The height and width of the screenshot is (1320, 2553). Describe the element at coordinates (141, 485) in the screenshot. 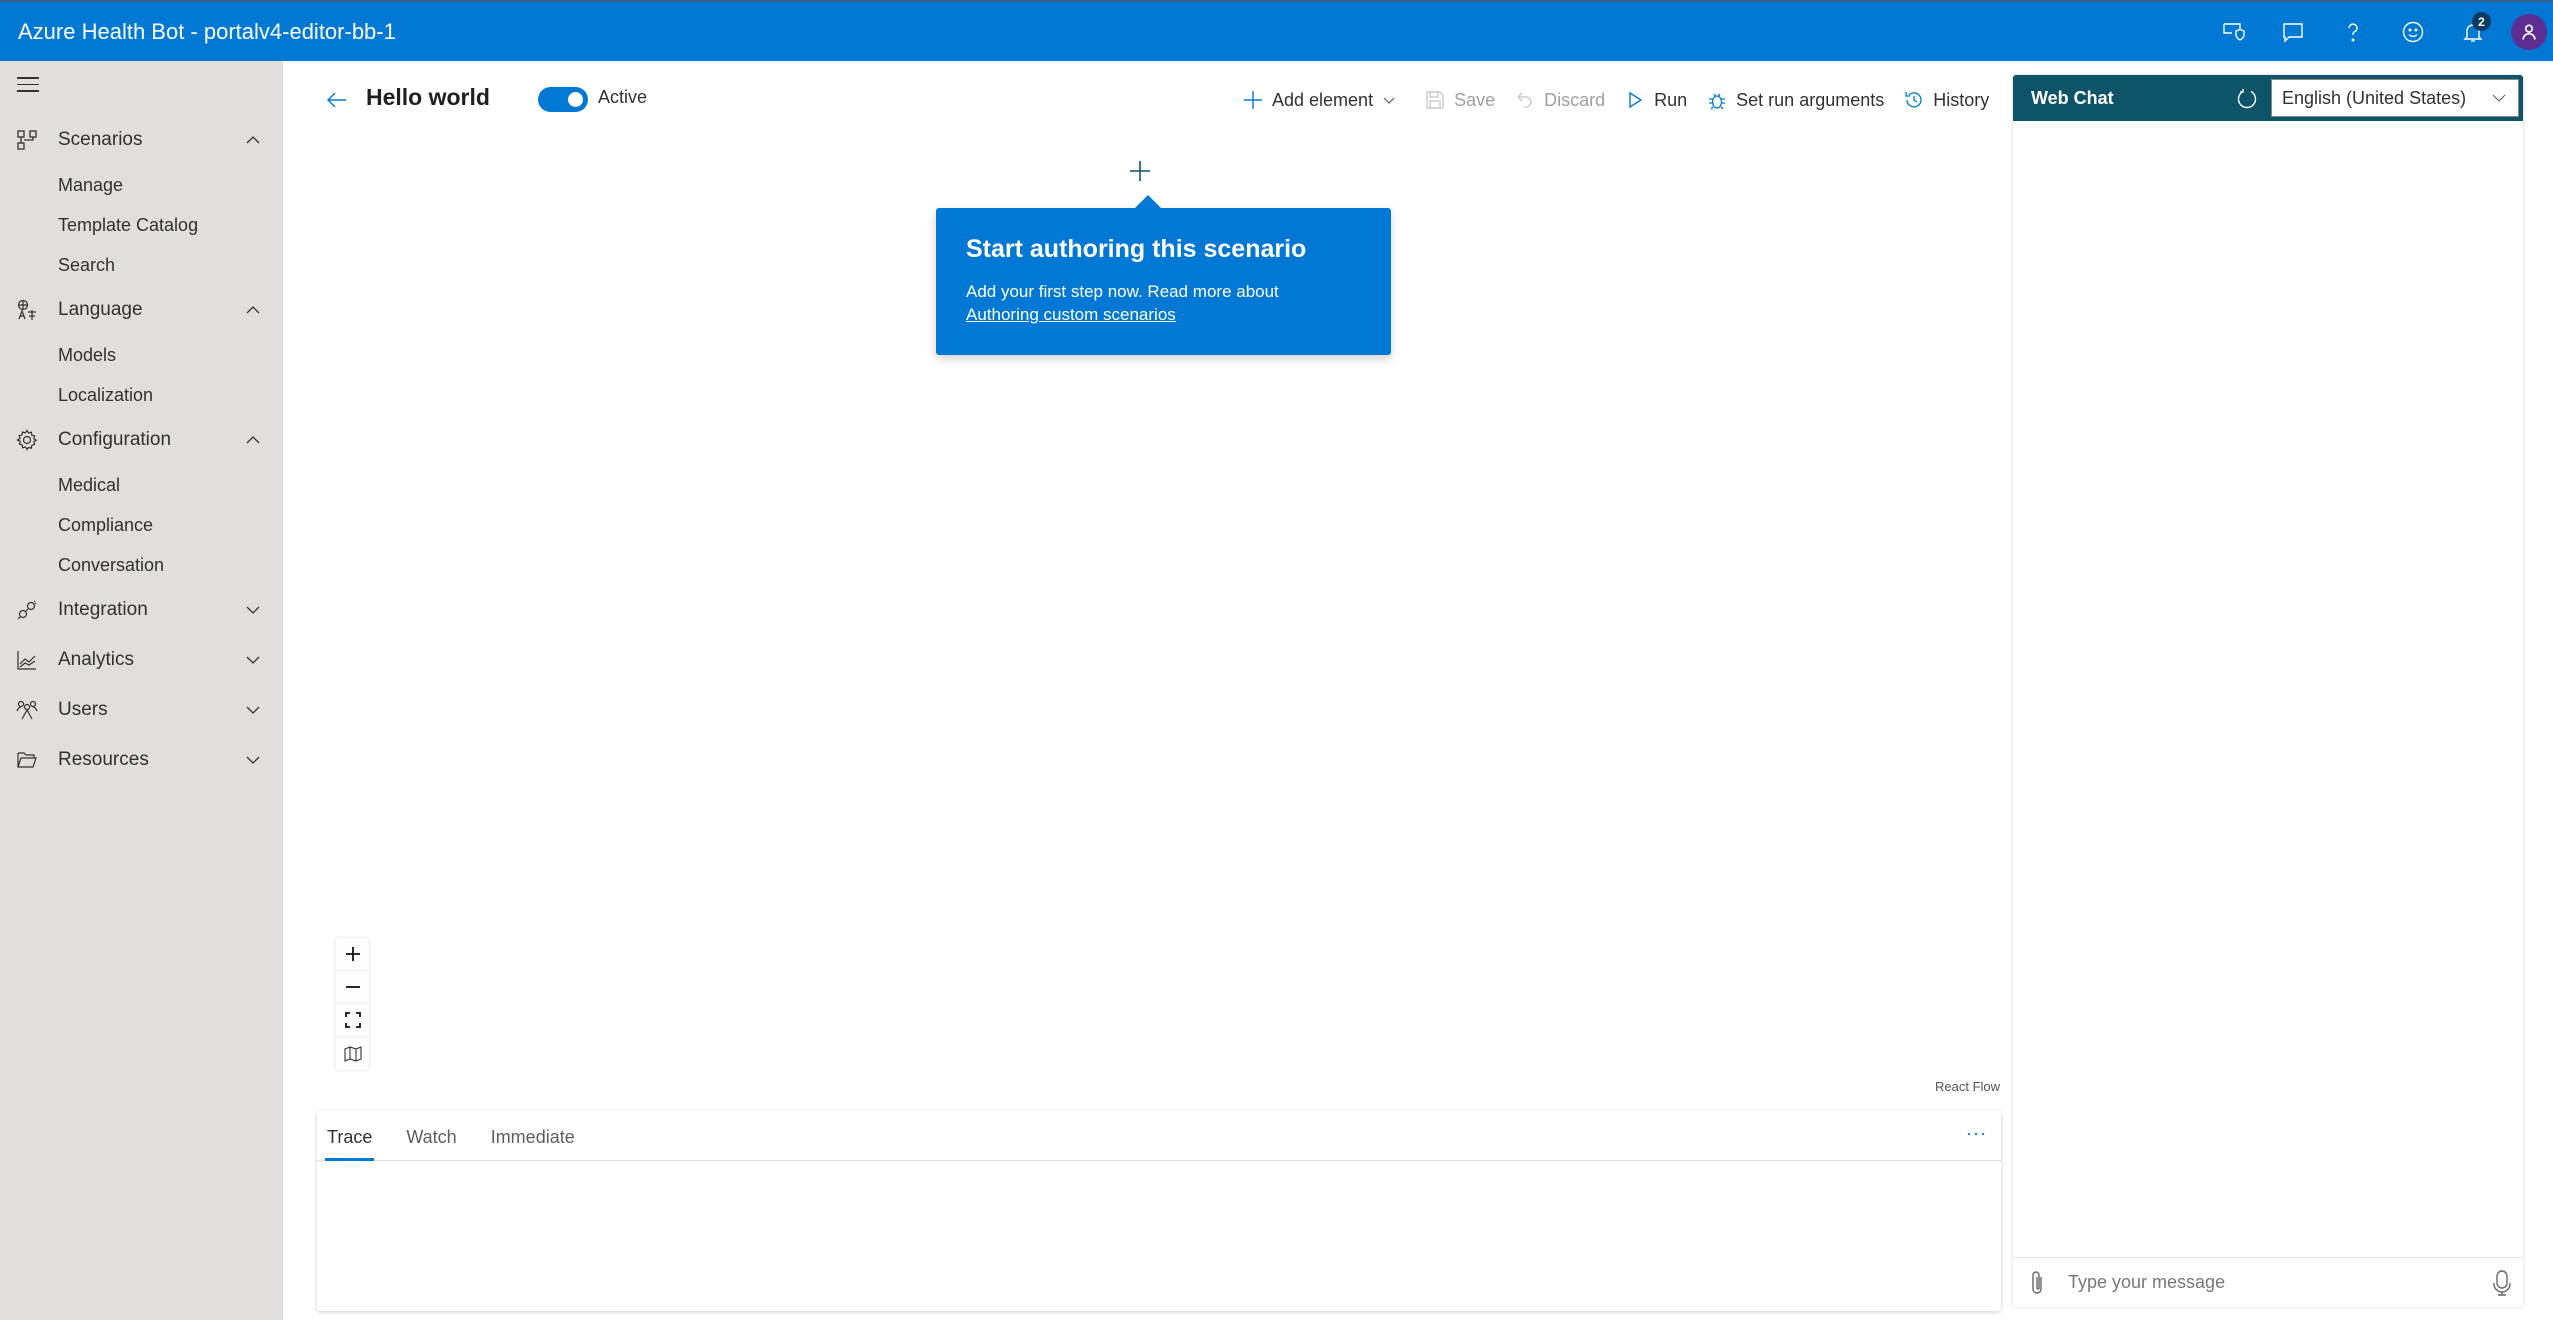

I see `sidebar-item-medical: Medical` at that location.